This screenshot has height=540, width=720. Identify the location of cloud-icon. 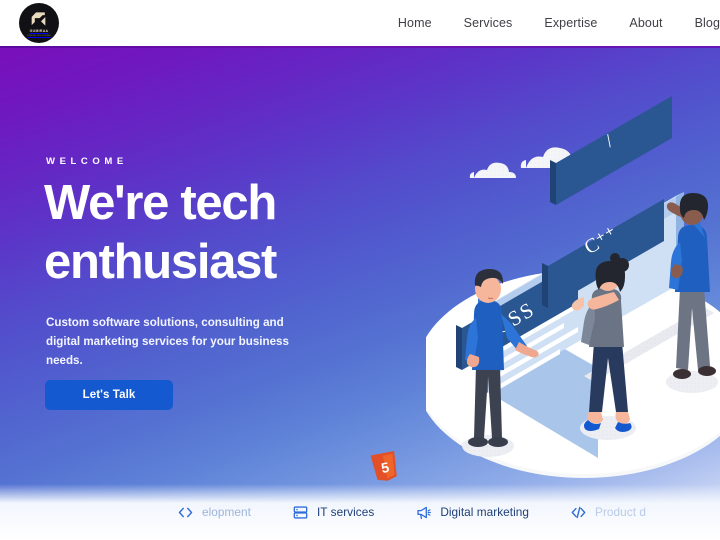
(492, 170).